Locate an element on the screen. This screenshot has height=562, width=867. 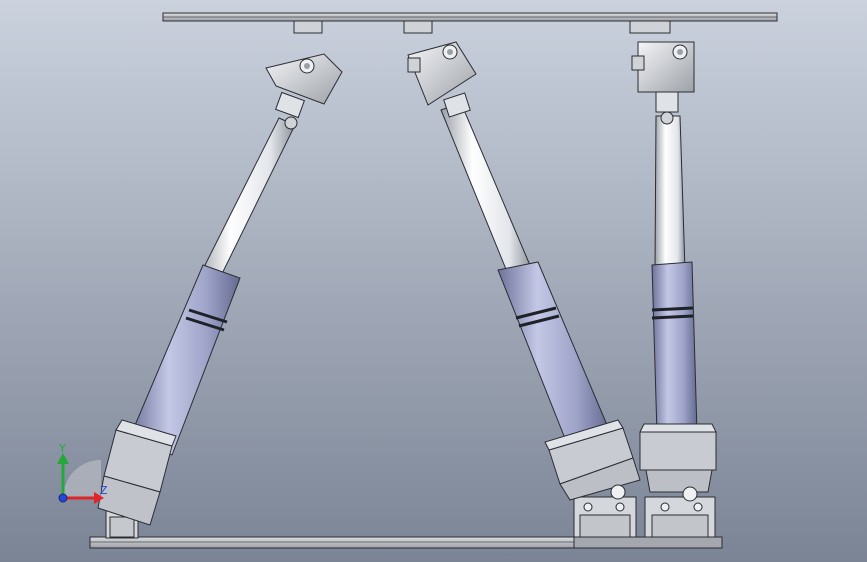
base-mount-right is located at coordinates (680, 517).